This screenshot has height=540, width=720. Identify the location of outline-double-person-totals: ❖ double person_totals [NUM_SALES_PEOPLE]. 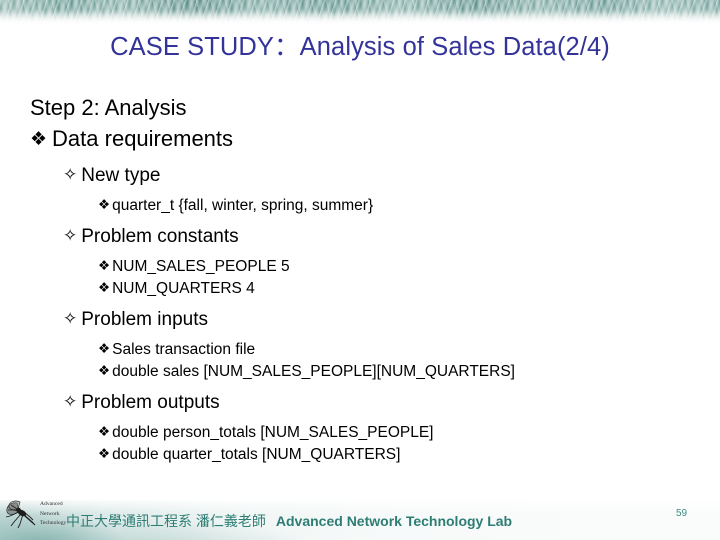
(409, 433).